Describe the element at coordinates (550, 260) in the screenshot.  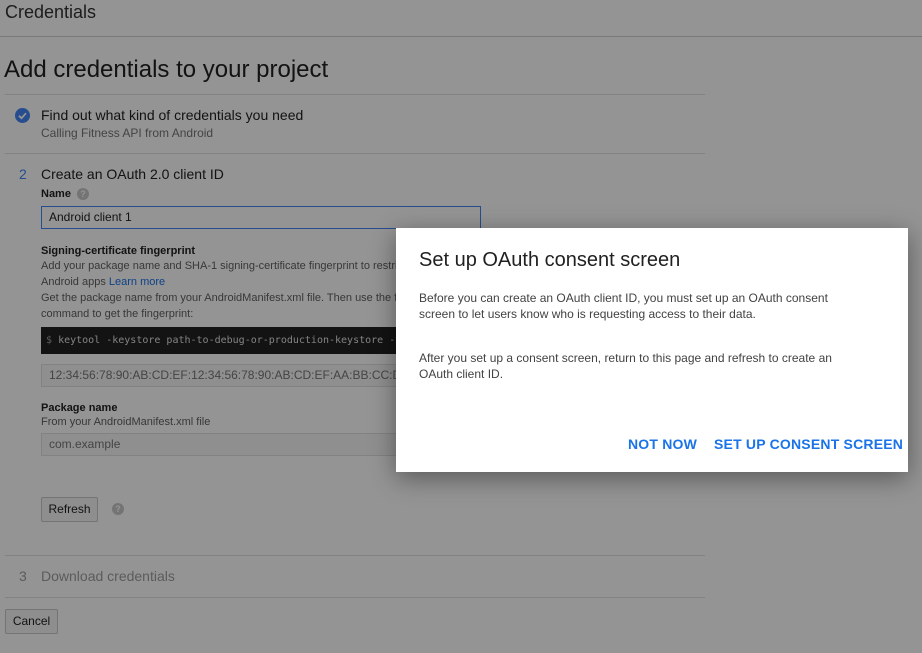
I see `dialog-title: Set up OAuth consent screen` at that location.